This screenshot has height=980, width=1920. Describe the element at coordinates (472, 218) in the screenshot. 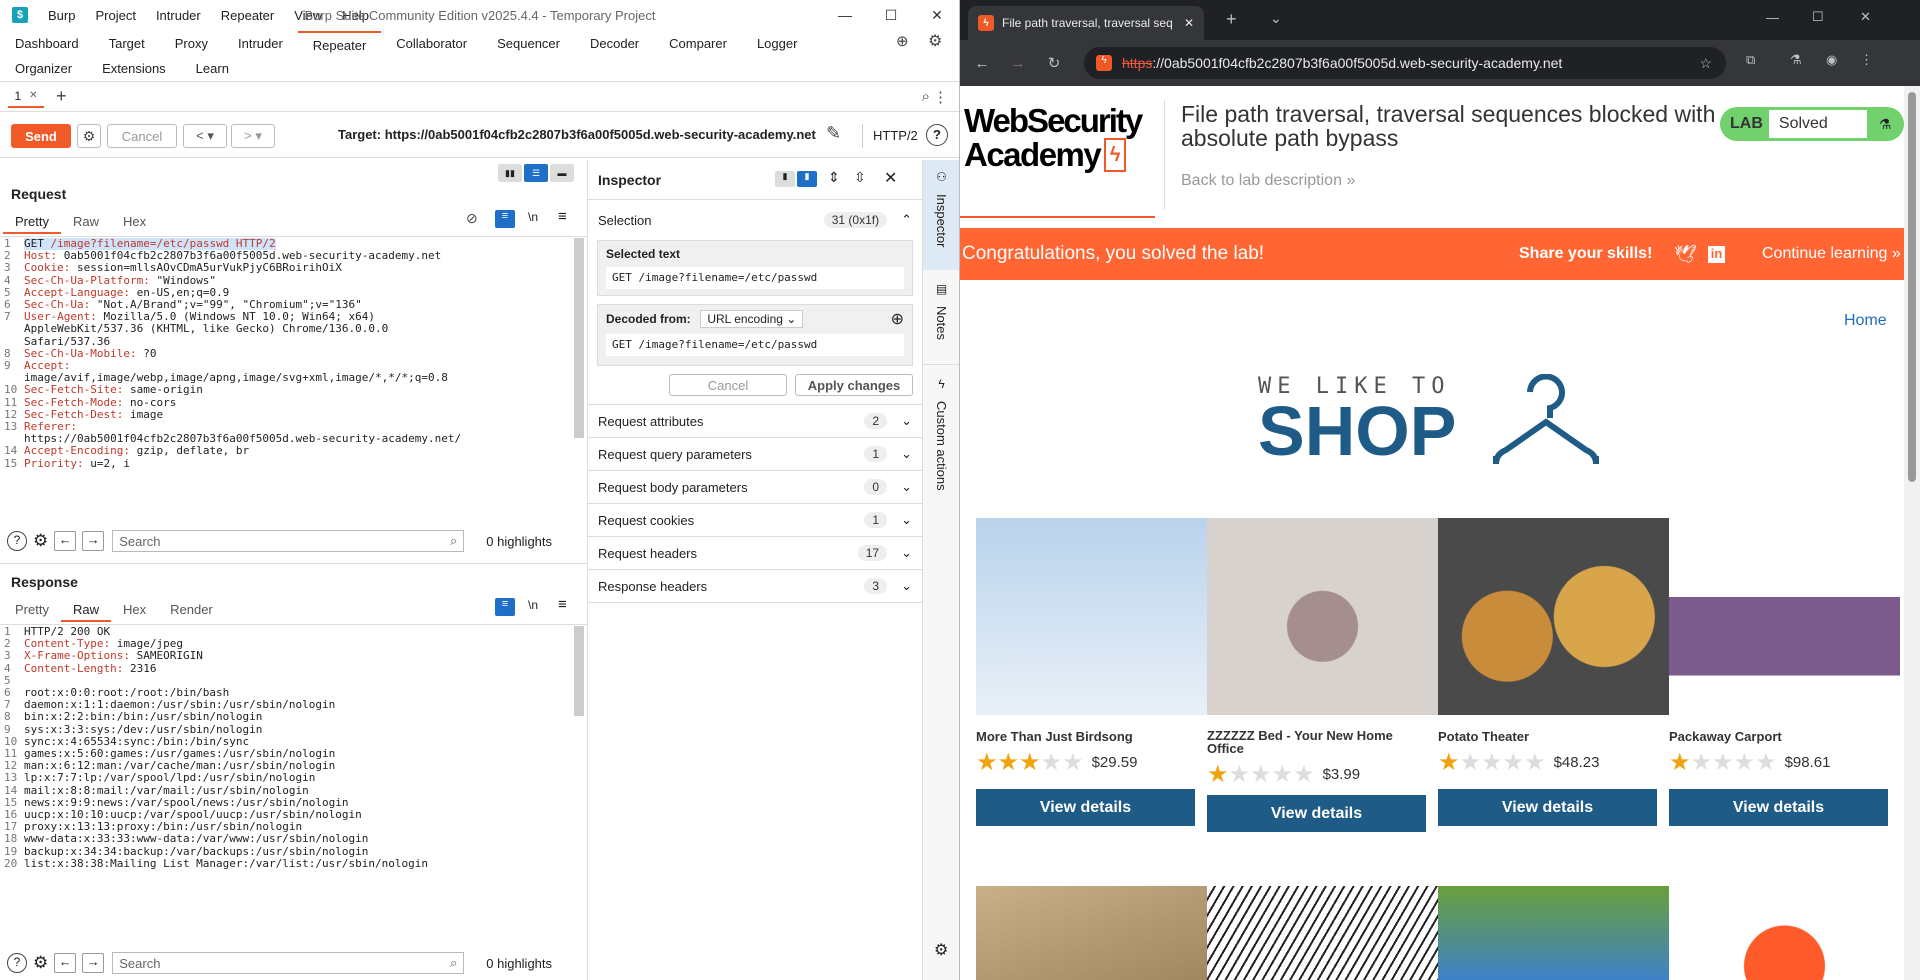

I see `hide-nonprintable-icon: ⊘` at that location.